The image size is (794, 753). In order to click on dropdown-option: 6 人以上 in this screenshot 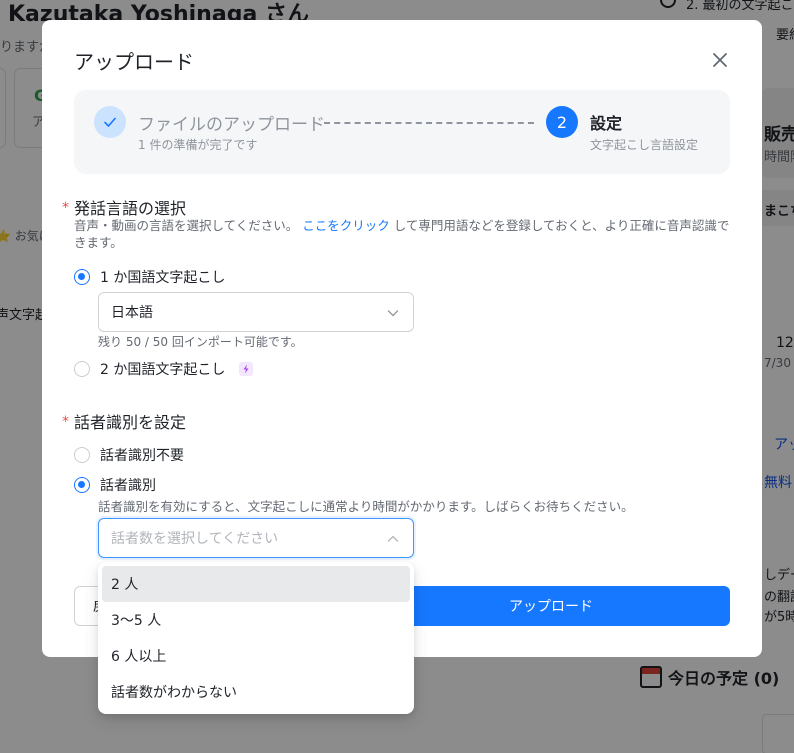, I will do `click(256, 656)`.